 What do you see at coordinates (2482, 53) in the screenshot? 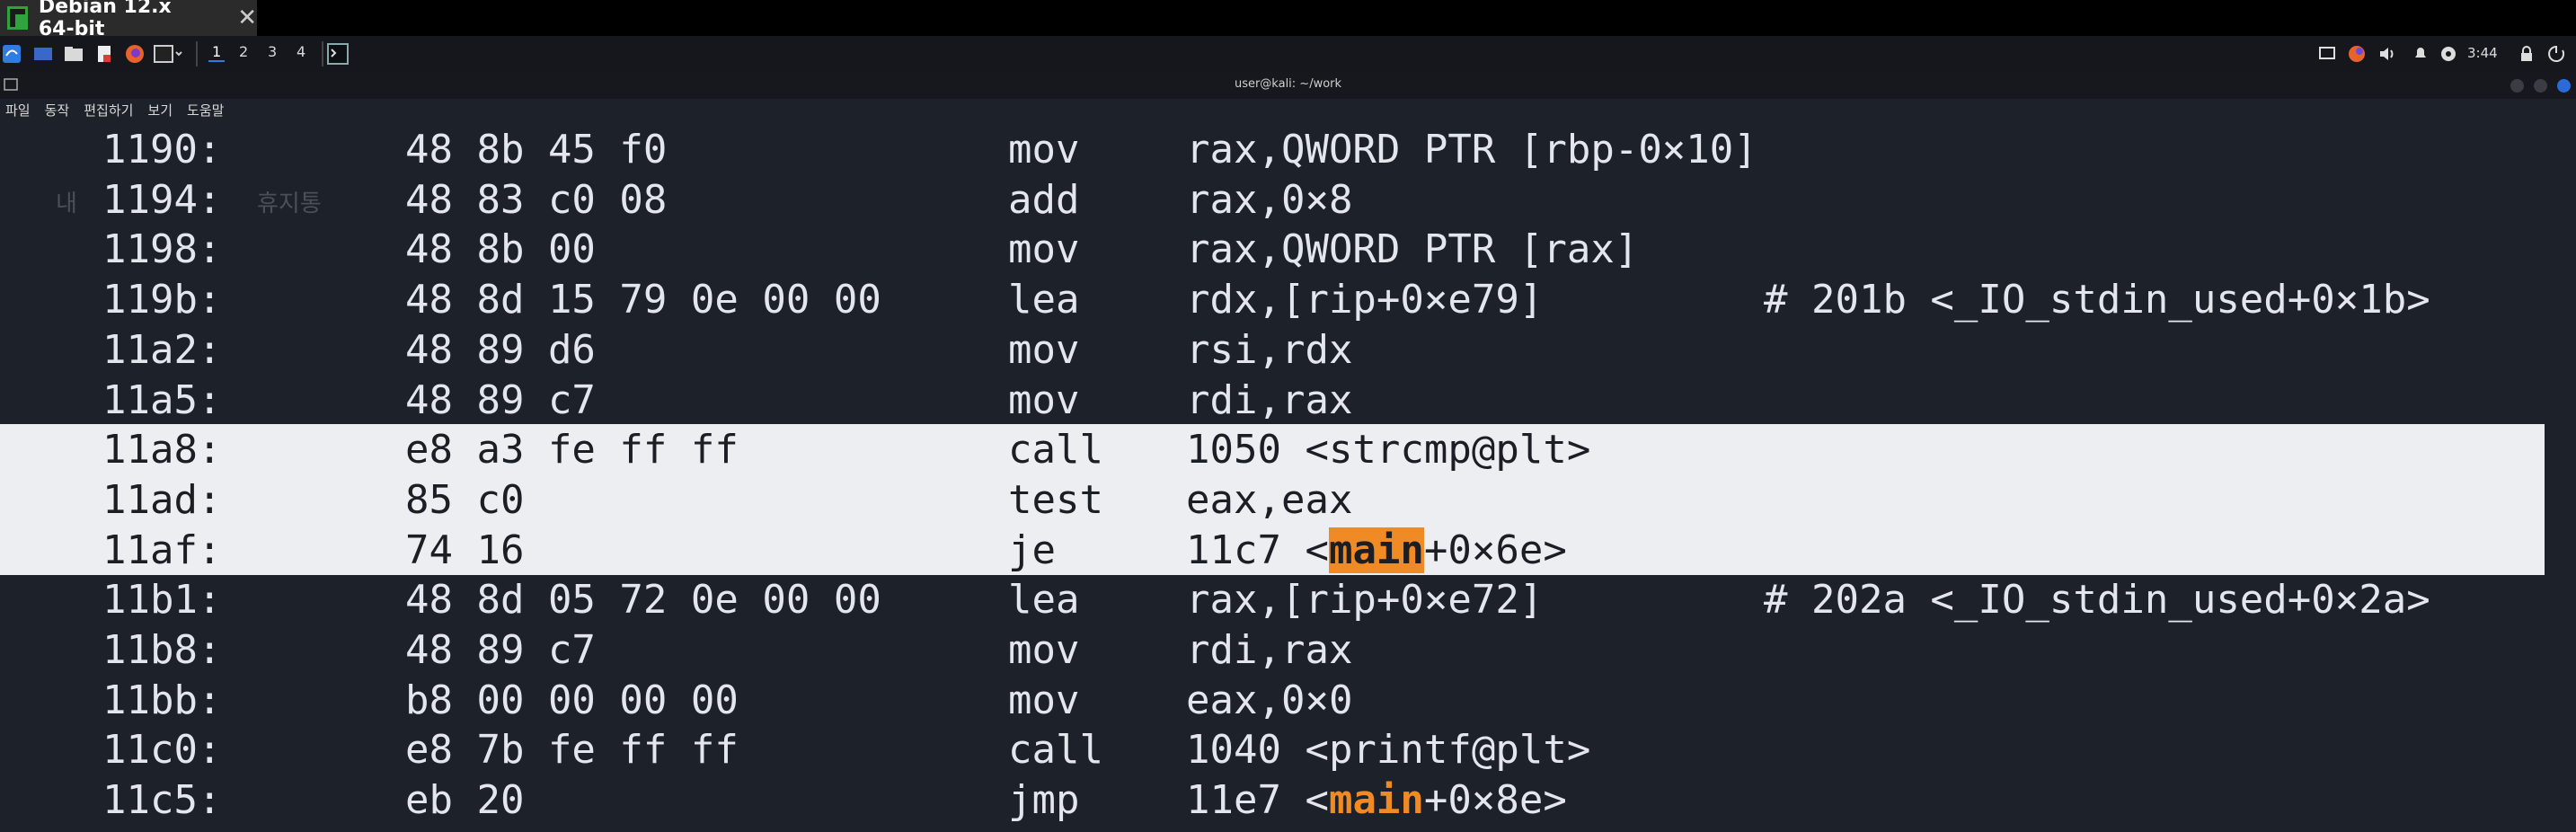
I see `clock: 3:44` at bounding box center [2482, 53].